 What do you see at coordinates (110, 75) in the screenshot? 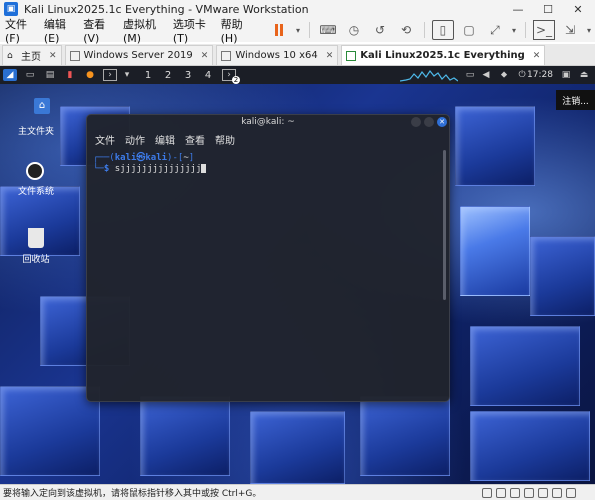
I see `terminal-launcher-icon: ›` at bounding box center [110, 75].